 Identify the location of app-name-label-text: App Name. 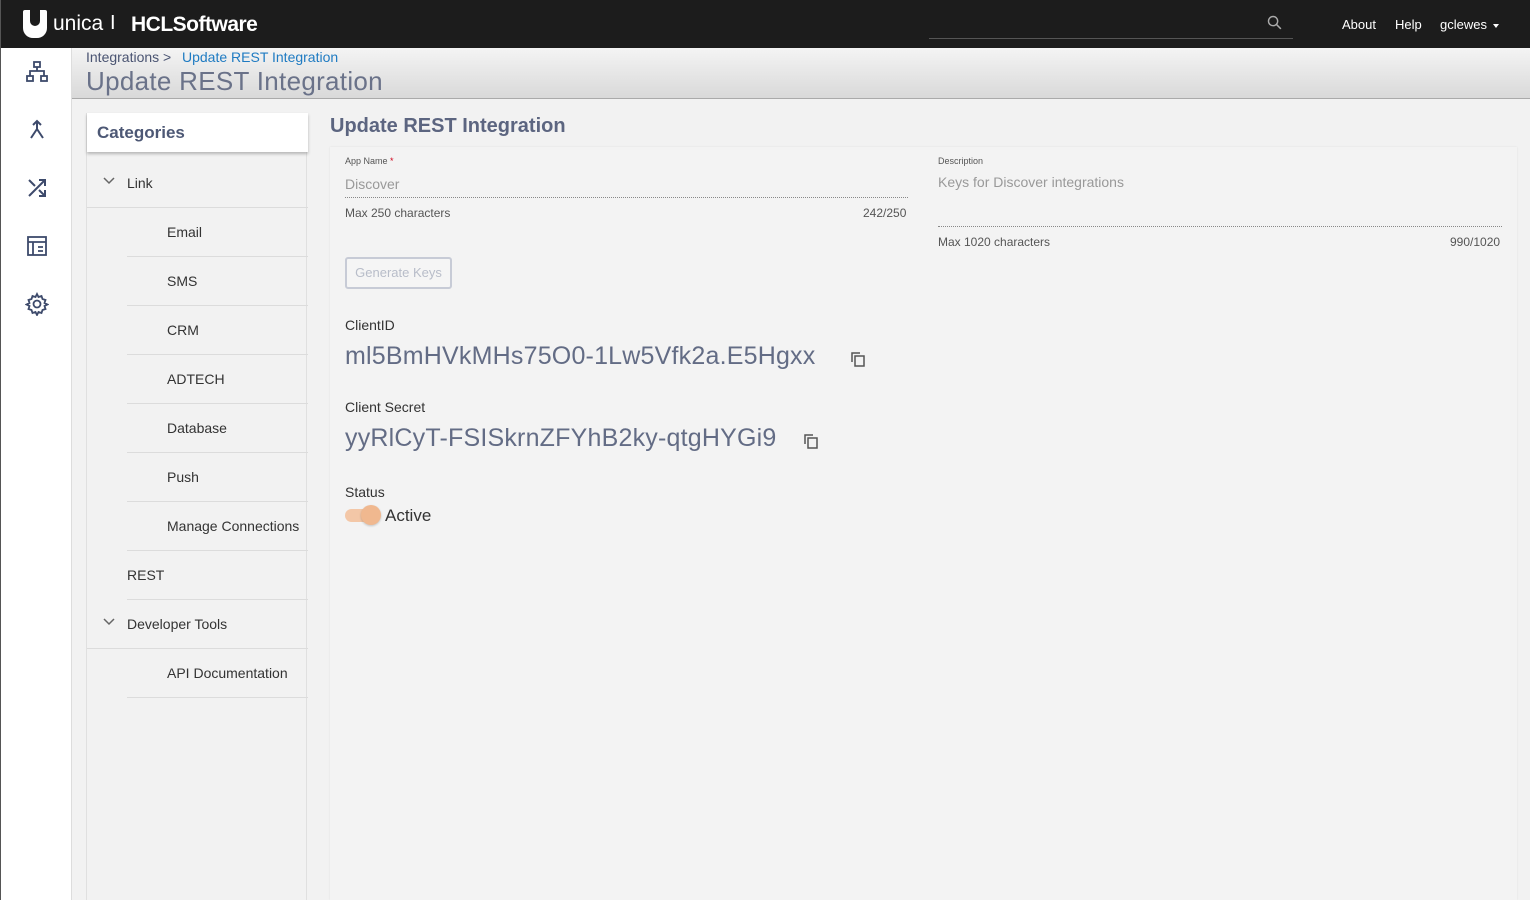
(366, 161).